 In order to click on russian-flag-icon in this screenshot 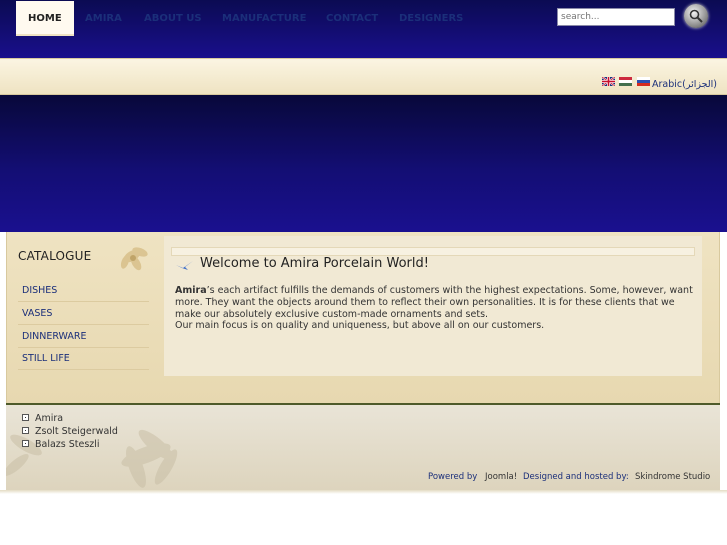, I will do `click(643, 81)`.